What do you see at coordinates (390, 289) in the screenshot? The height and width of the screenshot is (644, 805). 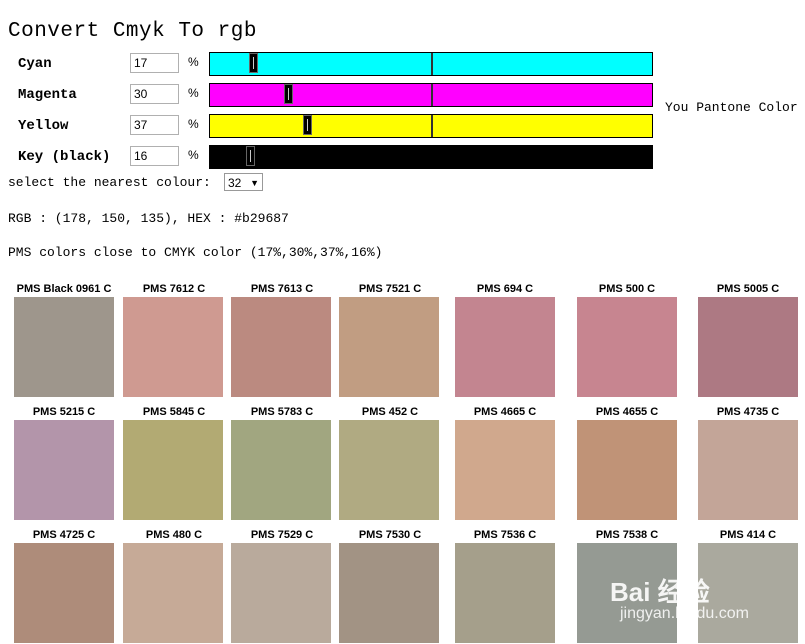 I see `swatch-label: PMS 7521 C` at bounding box center [390, 289].